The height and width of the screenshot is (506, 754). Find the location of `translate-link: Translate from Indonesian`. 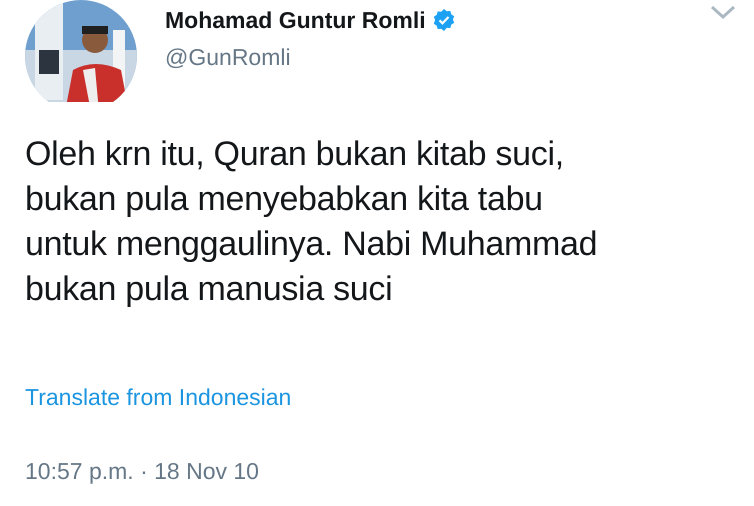

translate-link: Translate from Indonesian is located at coordinates (158, 397).